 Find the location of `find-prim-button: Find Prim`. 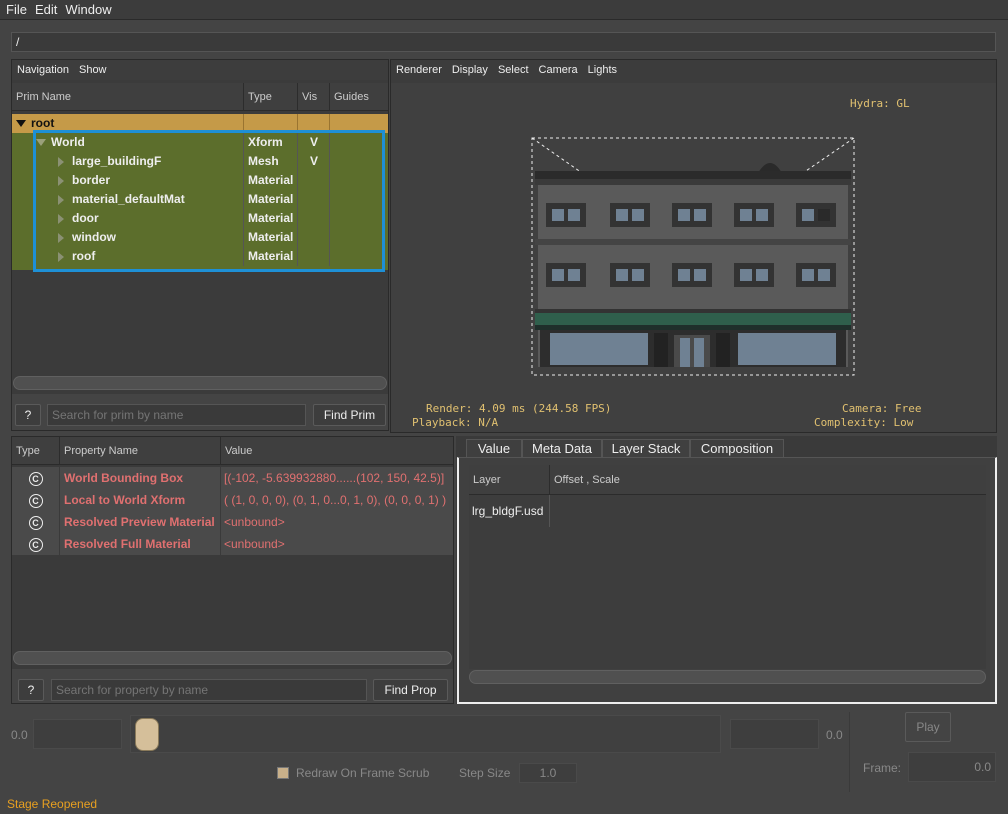

find-prim-button: Find Prim is located at coordinates (349, 415).